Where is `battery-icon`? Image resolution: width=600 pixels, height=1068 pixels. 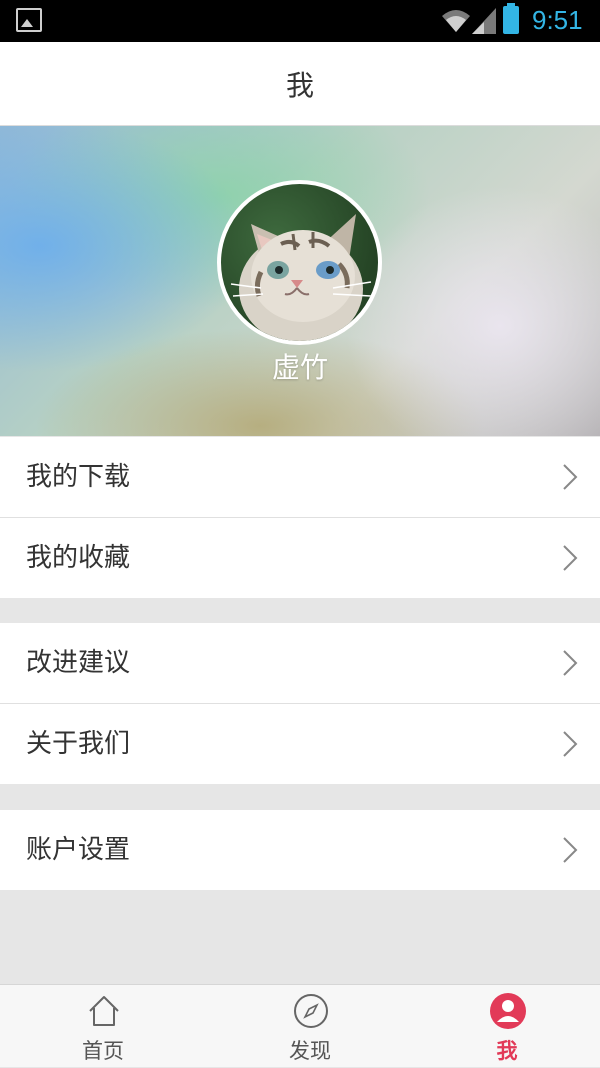
battery-icon is located at coordinates (511, 18).